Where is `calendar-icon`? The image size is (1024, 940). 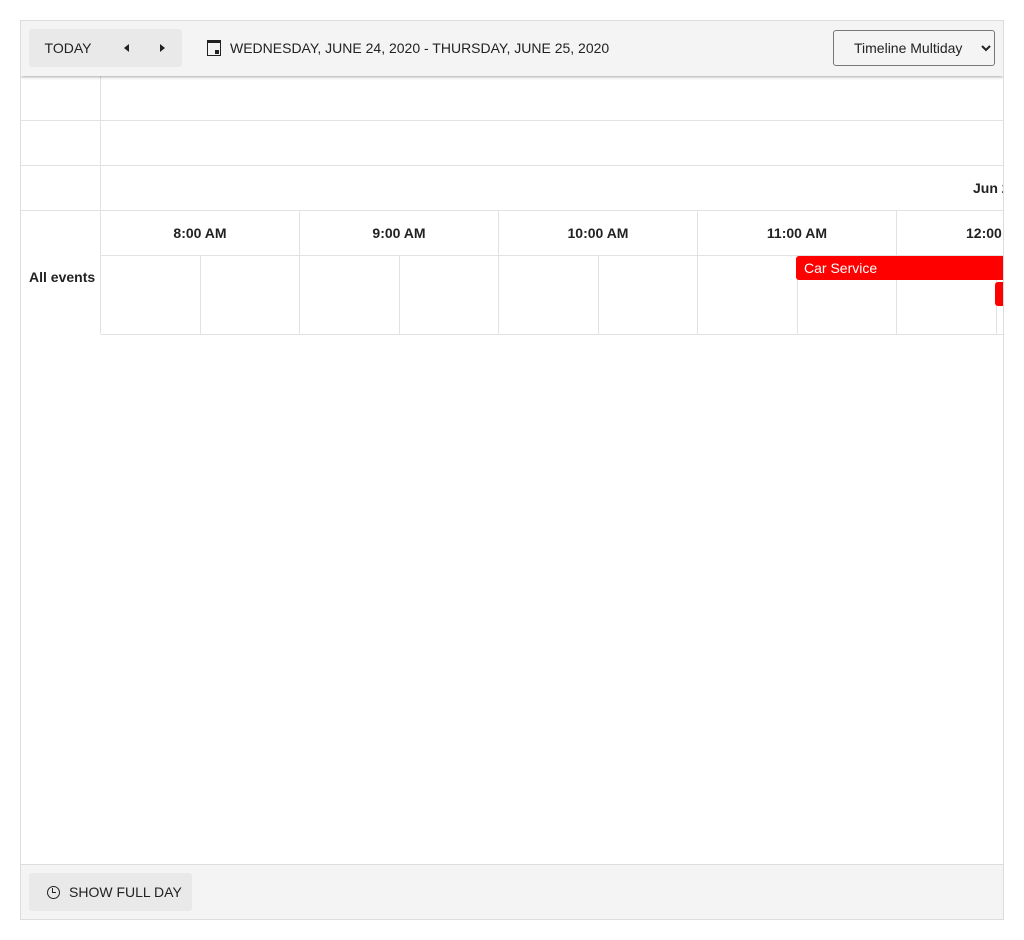
calendar-icon is located at coordinates (214, 48).